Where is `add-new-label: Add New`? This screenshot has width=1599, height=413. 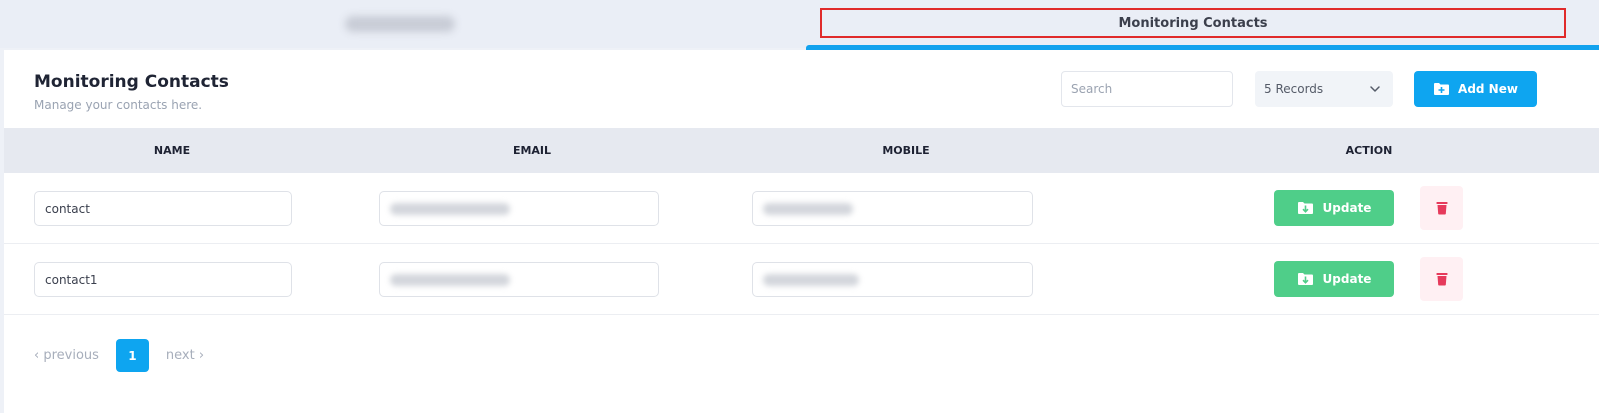
add-new-label: Add New is located at coordinates (1488, 89).